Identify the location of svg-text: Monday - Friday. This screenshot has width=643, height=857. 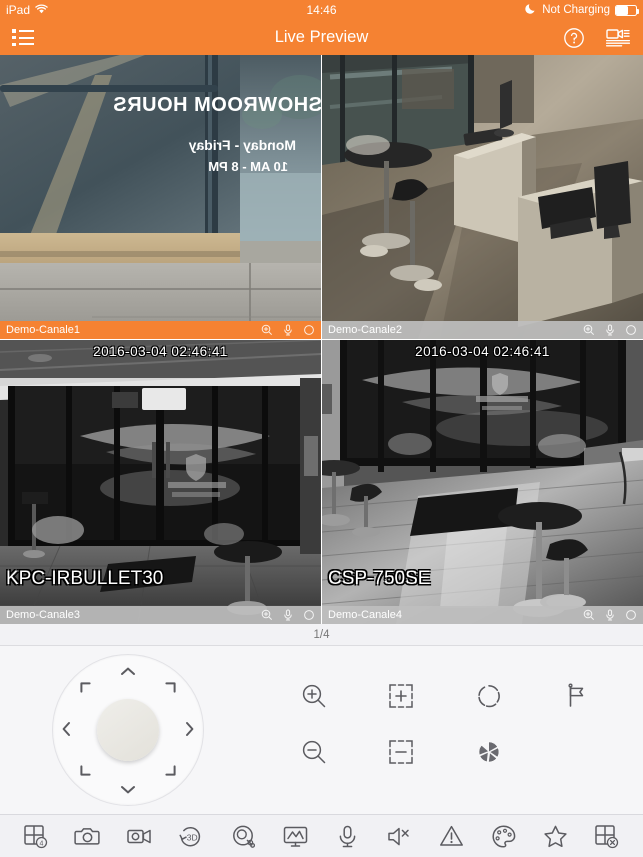
(242, 145).